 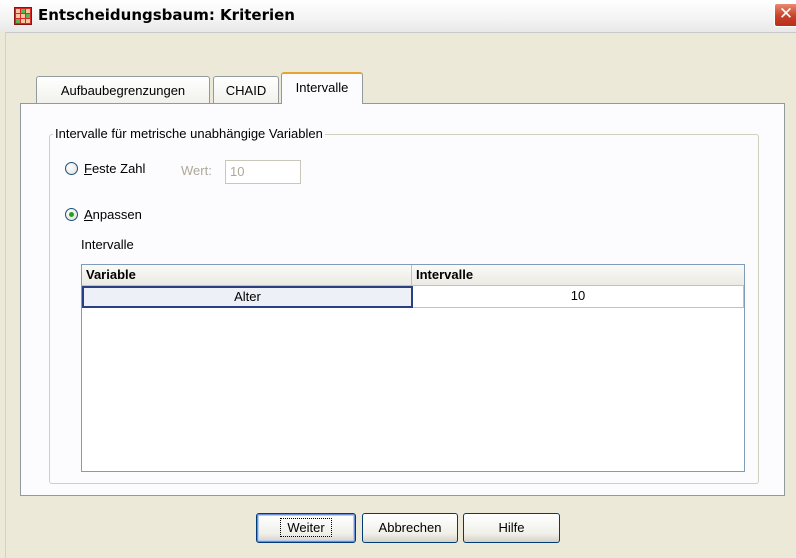 I want to click on radio-anpassen: Anpassen, so click(x=103, y=214).